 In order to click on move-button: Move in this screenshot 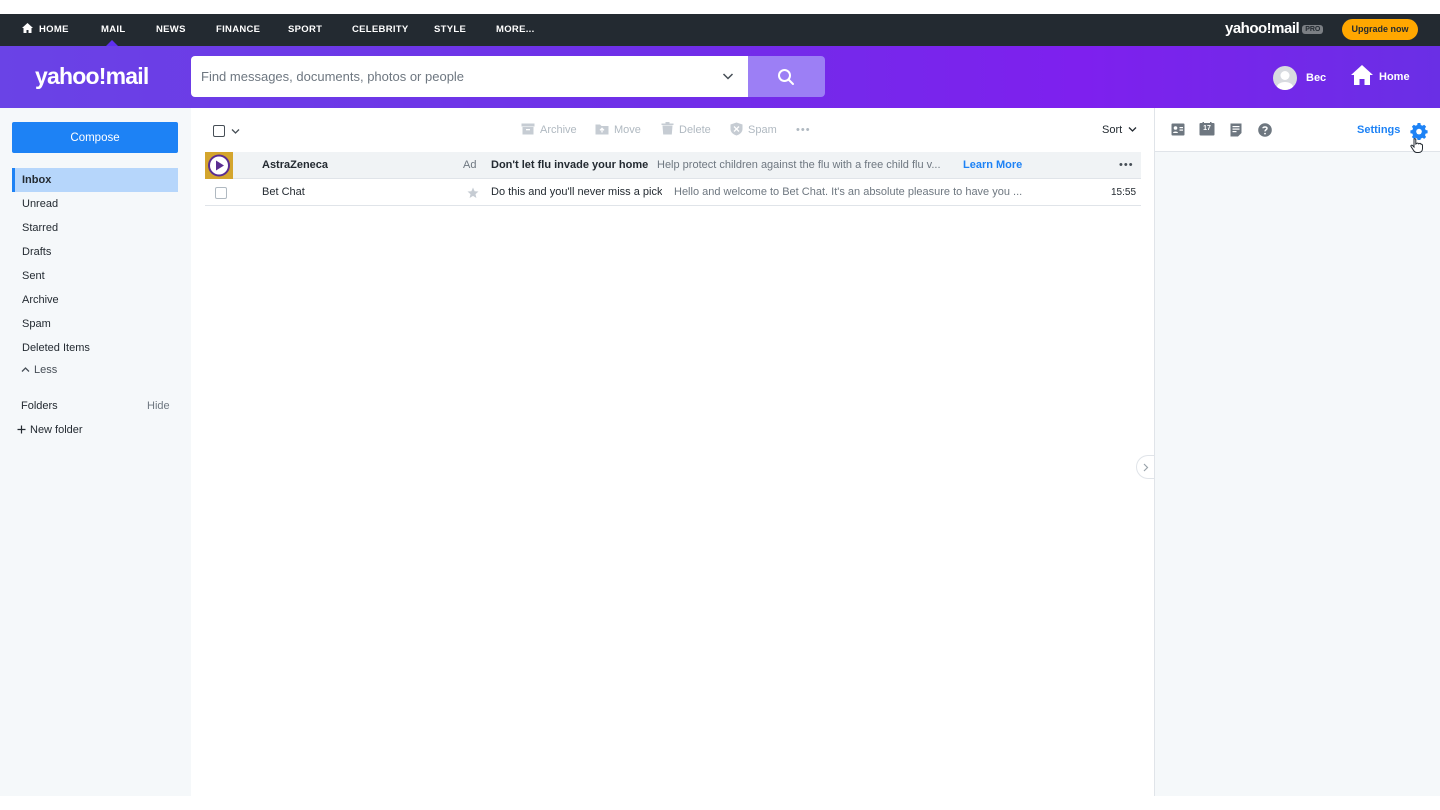, I will do `click(618, 130)`.